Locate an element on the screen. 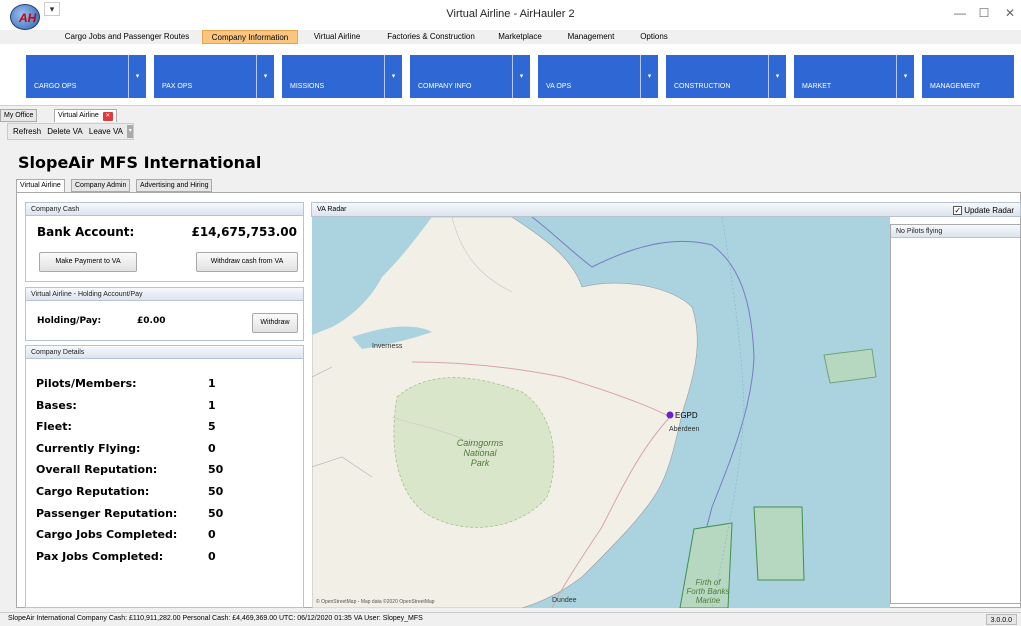 This screenshot has height=626, width=1021. stat-row: Fleet: 5 is located at coordinates (136, 427).